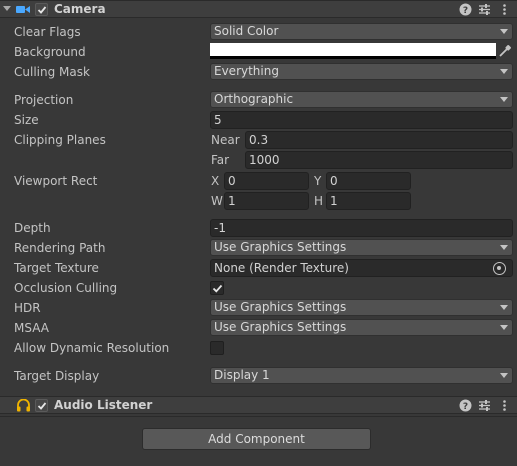 This screenshot has height=466, width=517. What do you see at coordinates (280, 247) in the screenshot?
I see `rendering-path-value: Use Graphics Settings` at bounding box center [280, 247].